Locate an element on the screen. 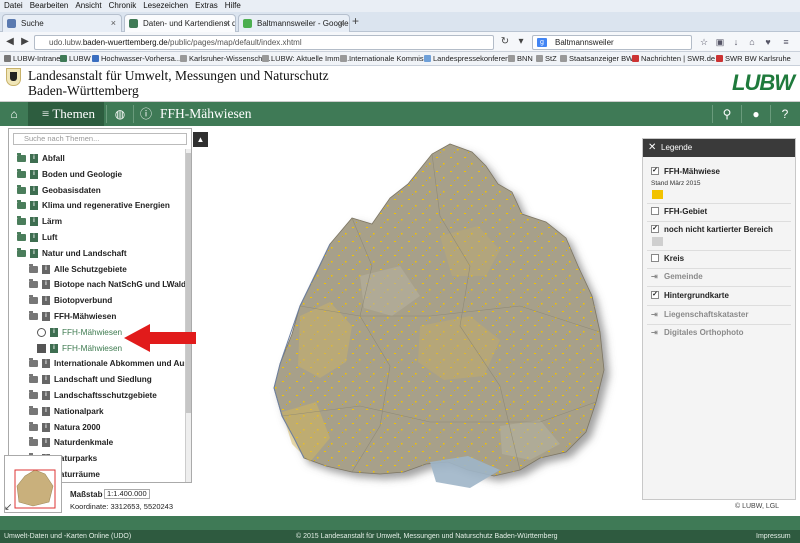 This screenshot has width=800, height=543. tab-suche: Suche × is located at coordinates (62, 23).